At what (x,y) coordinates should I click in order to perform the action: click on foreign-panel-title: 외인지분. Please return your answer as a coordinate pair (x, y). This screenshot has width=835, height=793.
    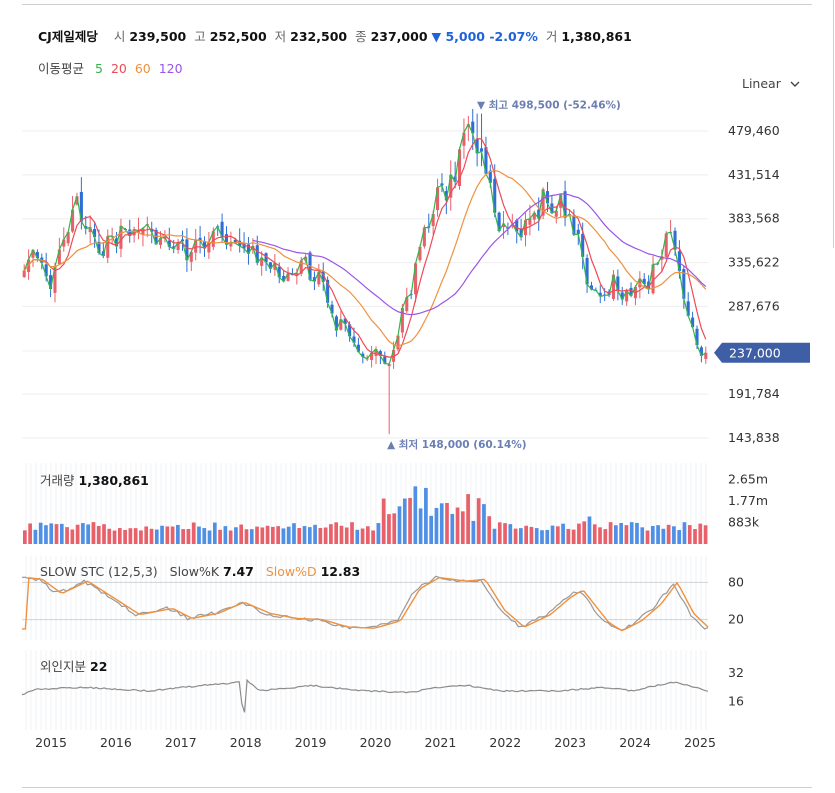
    Looking at the image, I should click on (63, 666).